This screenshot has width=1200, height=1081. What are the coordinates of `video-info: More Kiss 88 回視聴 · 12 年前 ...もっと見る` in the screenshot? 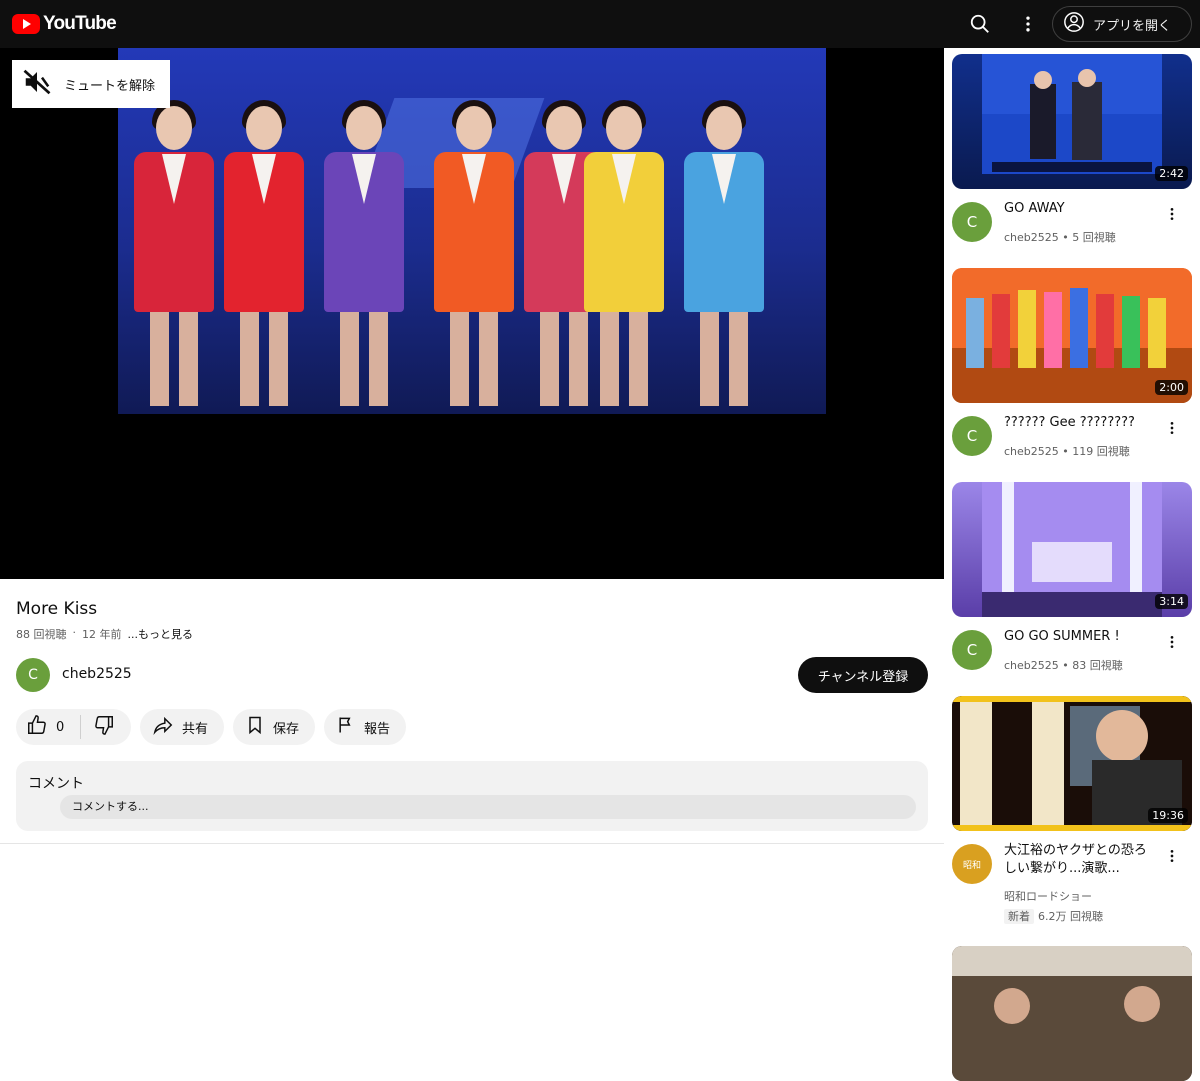 It's located at (472, 620).